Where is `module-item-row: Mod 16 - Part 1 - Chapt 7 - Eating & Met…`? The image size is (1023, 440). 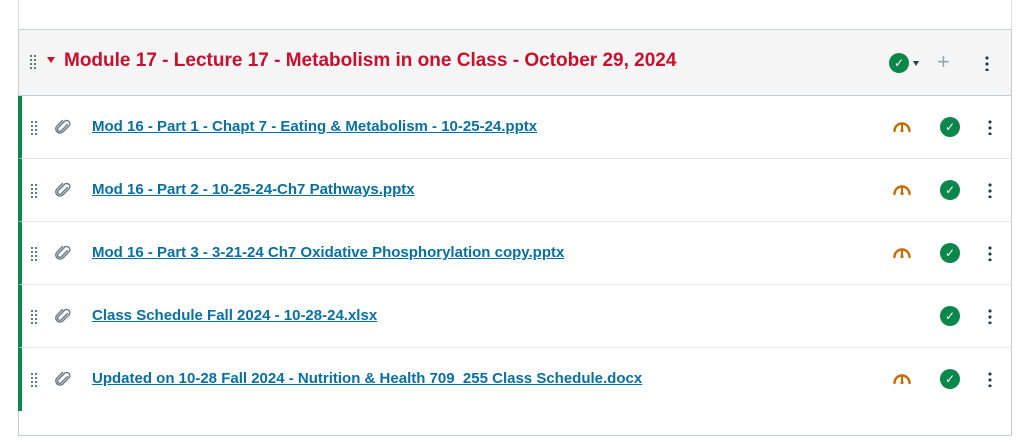 module-item-row: Mod 16 - Part 1 - Chapt 7 - Eating & Met… is located at coordinates (514, 127).